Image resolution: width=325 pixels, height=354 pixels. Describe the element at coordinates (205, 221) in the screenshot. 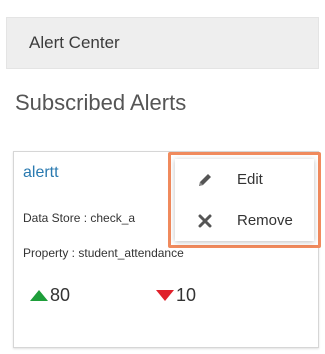

I see `close-icon` at that location.